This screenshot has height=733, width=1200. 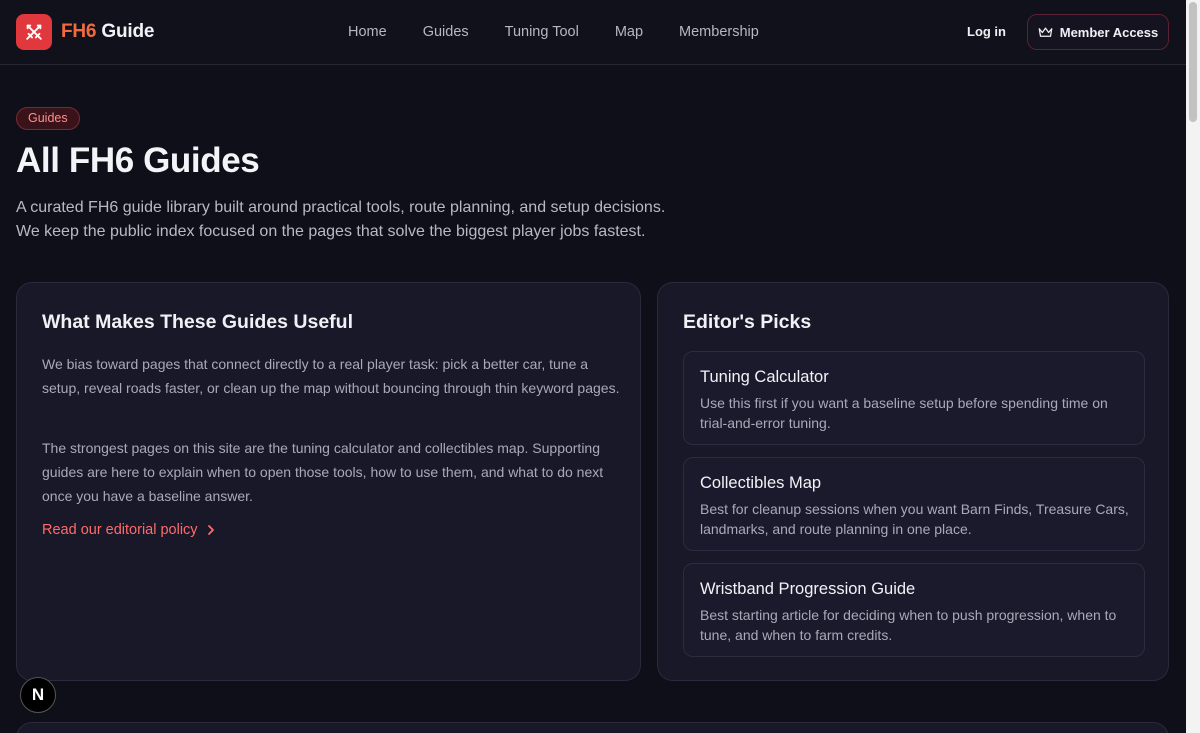 What do you see at coordinates (986, 31) in the screenshot?
I see `login-link: Log in` at bounding box center [986, 31].